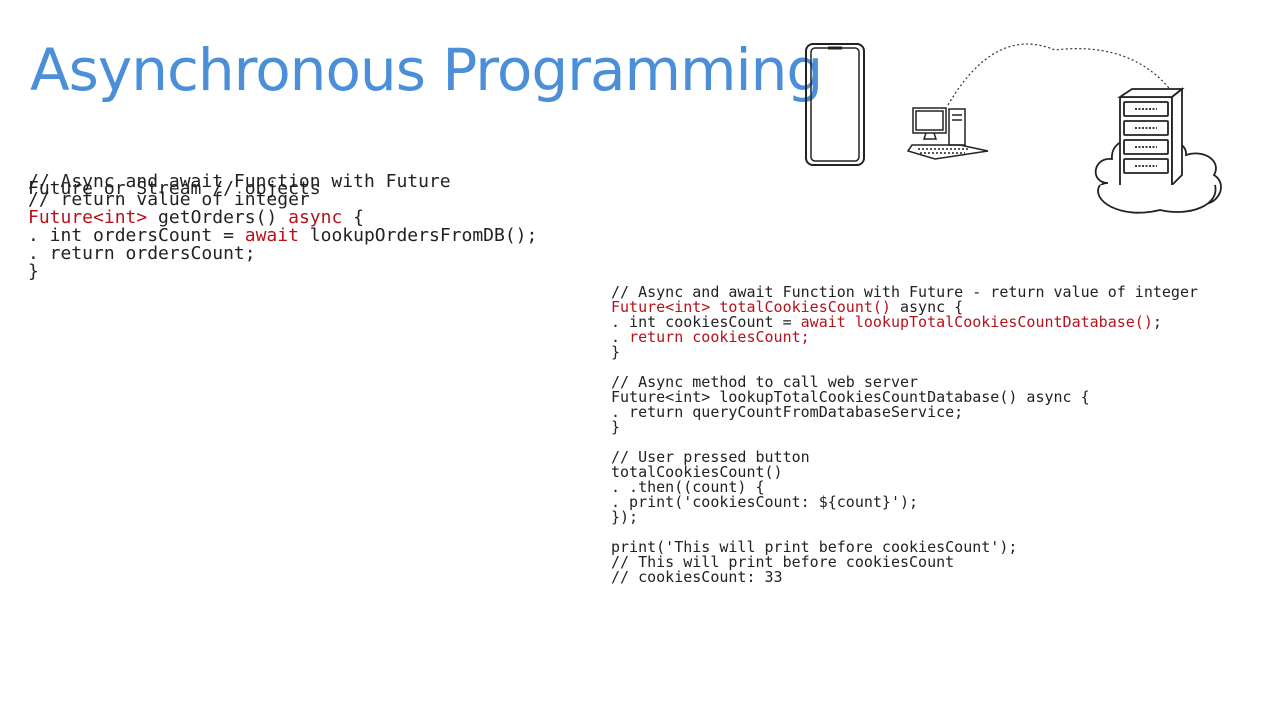 The image size is (1280, 720). I want to click on cloud-server-icon, so click(1158, 150).